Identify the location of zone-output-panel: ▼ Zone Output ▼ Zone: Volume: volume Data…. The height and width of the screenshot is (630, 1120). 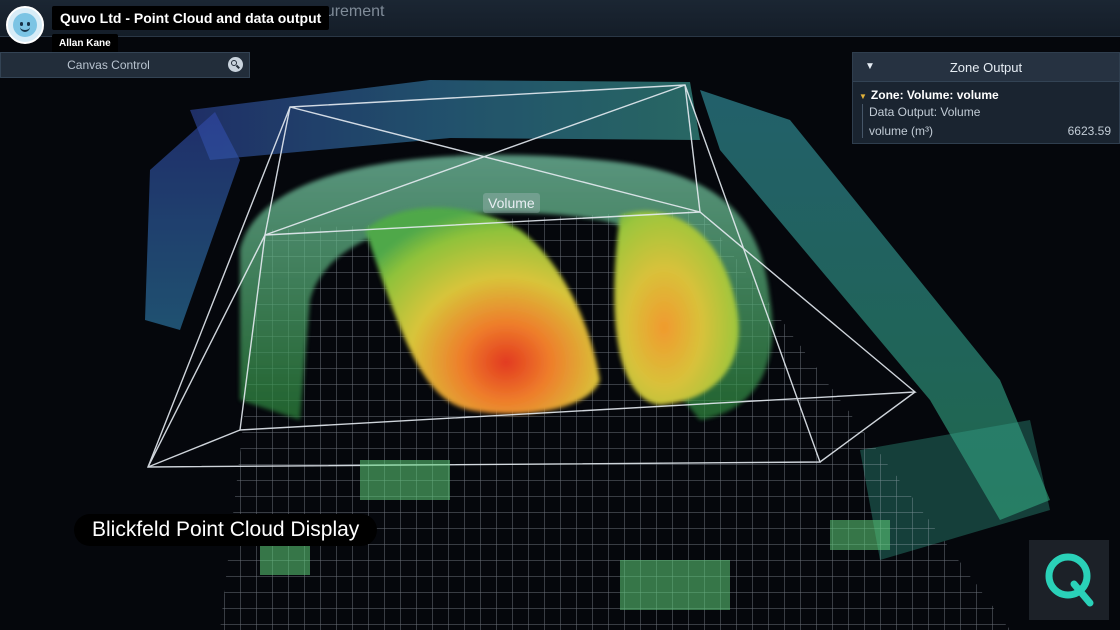
(986, 98).